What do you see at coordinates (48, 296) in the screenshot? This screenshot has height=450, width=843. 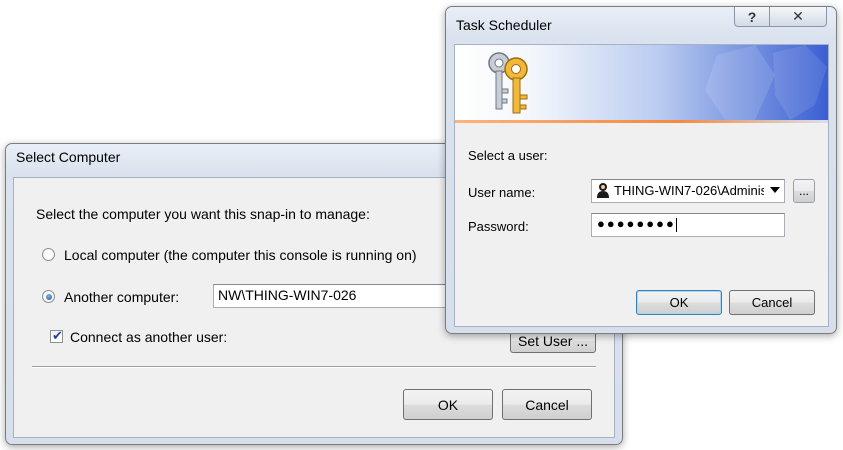 I see `another-computer-radio` at bounding box center [48, 296].